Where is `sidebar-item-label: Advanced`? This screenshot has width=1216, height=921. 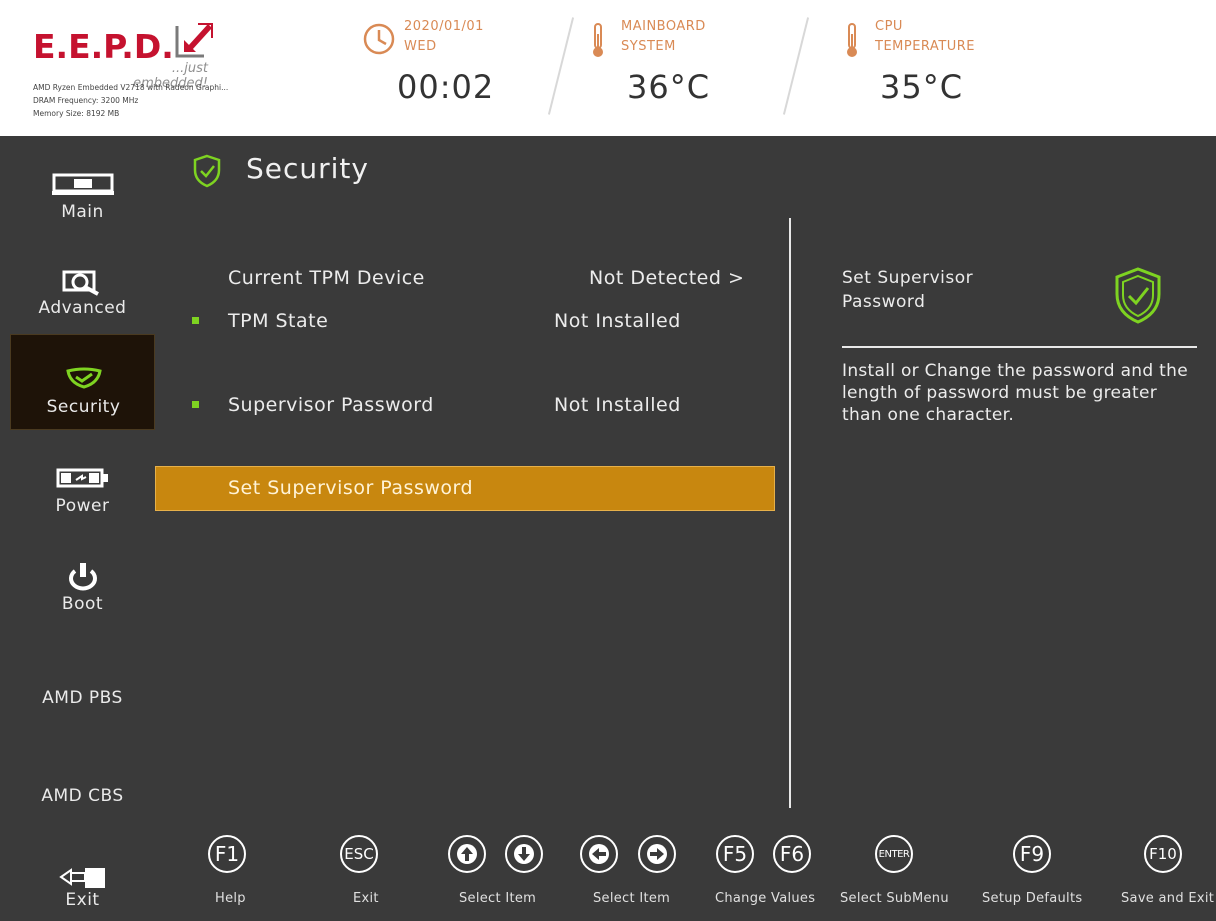
sidebar-item-label: Advanced is located at coordinates (82, 308).